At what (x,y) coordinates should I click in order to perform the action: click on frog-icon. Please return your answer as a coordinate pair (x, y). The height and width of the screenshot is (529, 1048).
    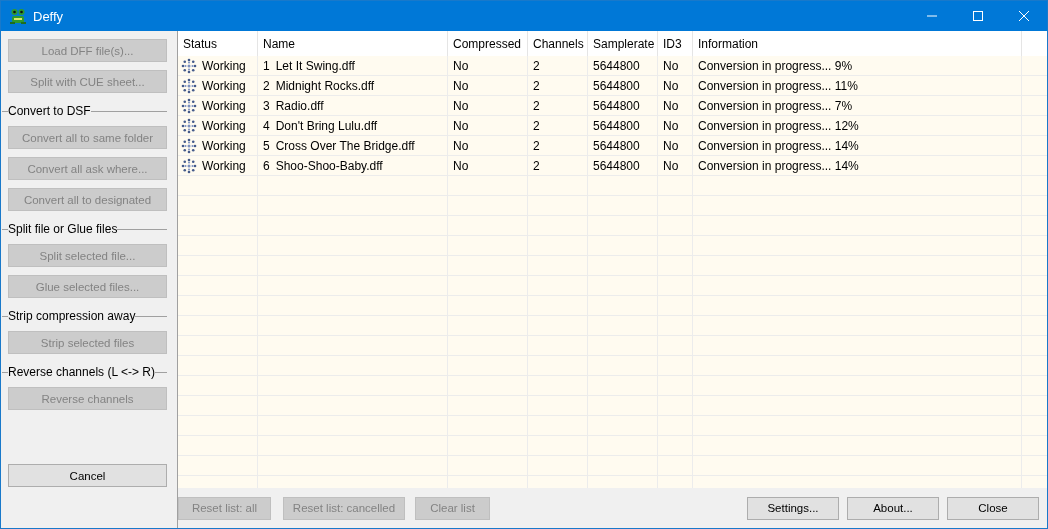
    Looking at the image, I should click on (18, 16).